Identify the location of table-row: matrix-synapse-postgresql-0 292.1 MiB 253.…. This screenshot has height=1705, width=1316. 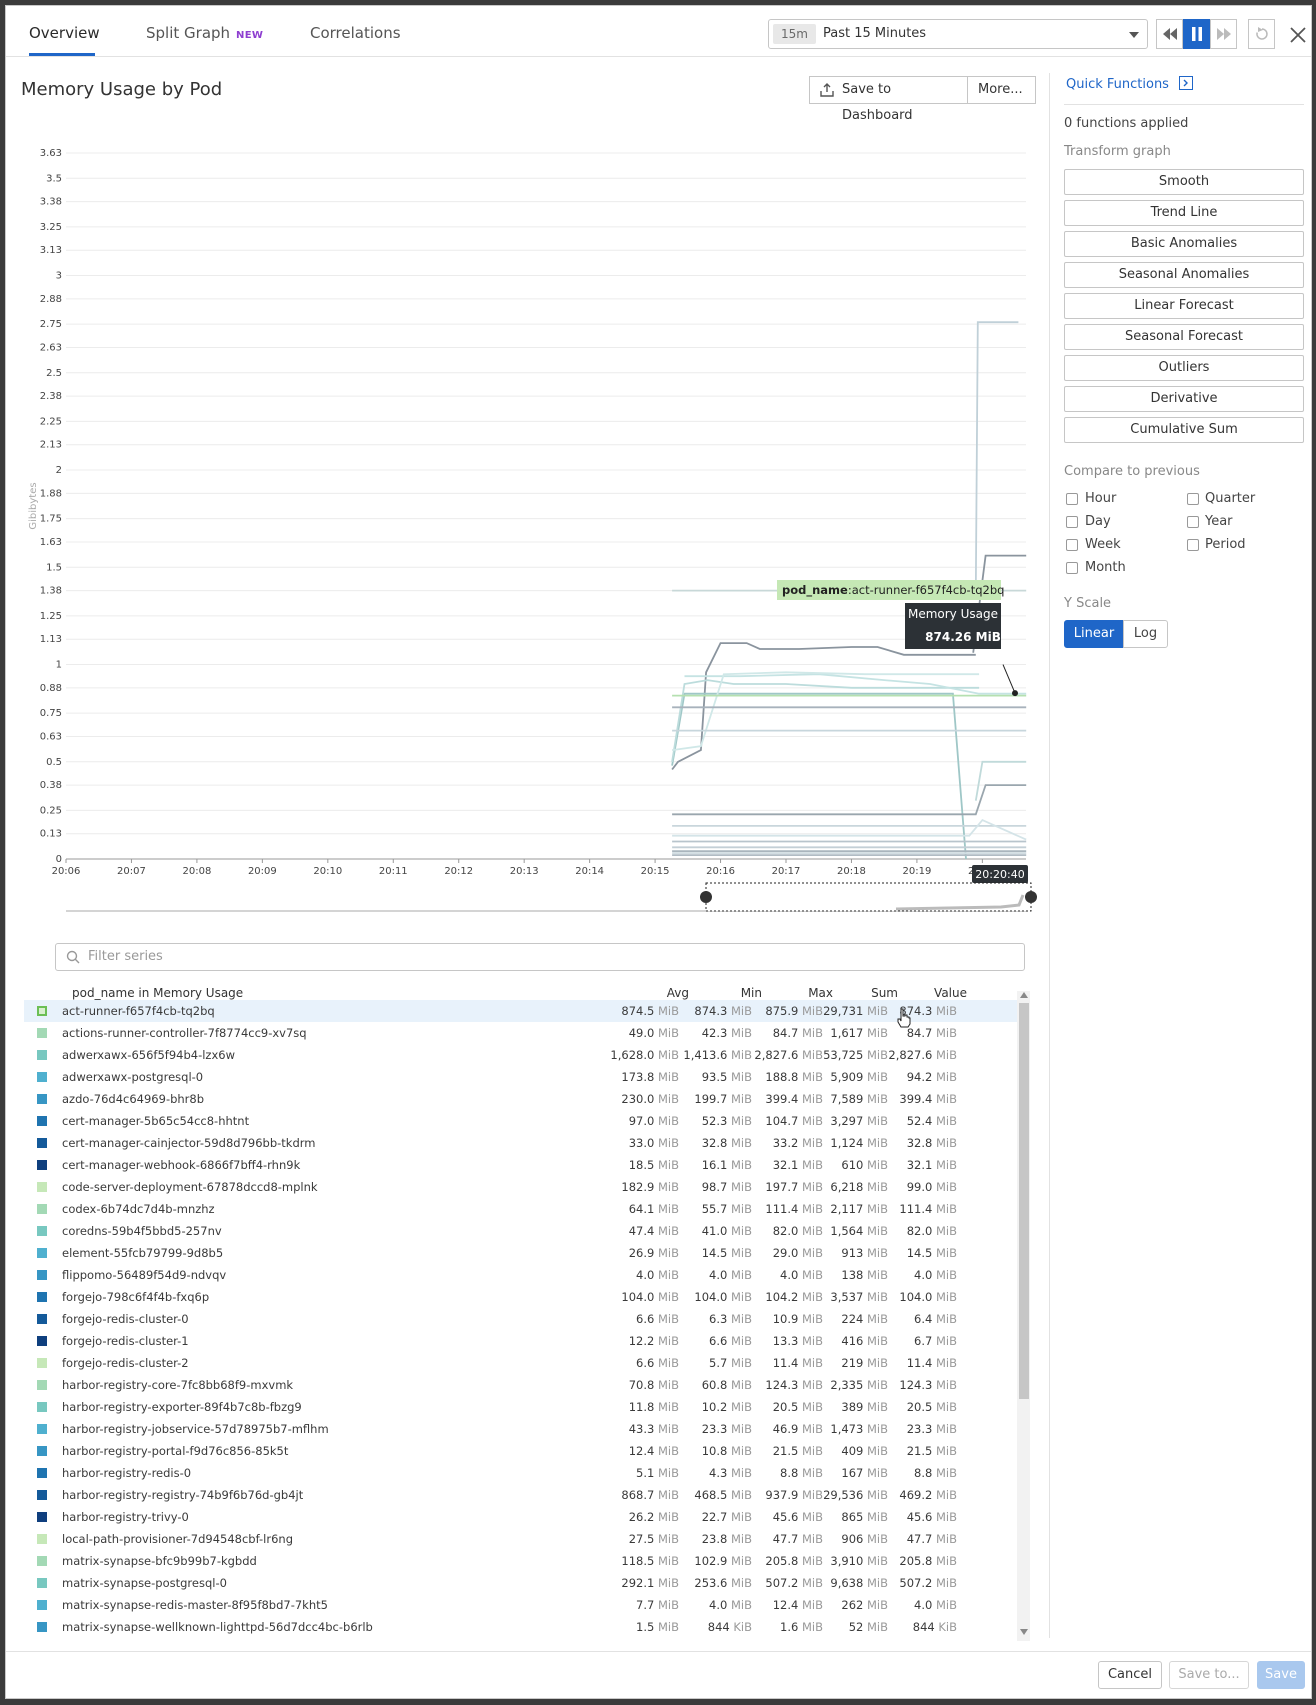
(524, 1583).